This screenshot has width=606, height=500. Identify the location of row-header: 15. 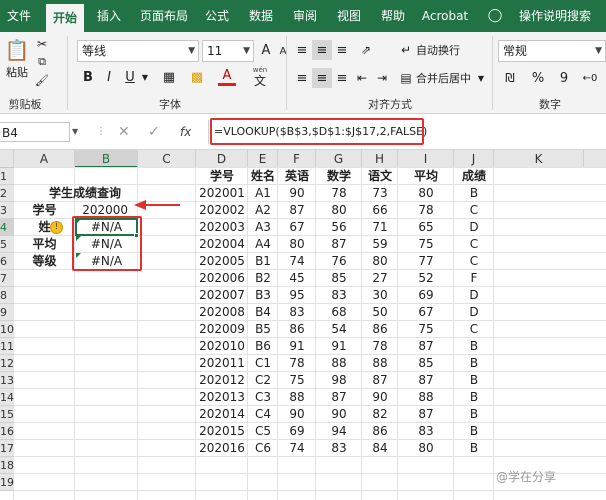
(7, 414).